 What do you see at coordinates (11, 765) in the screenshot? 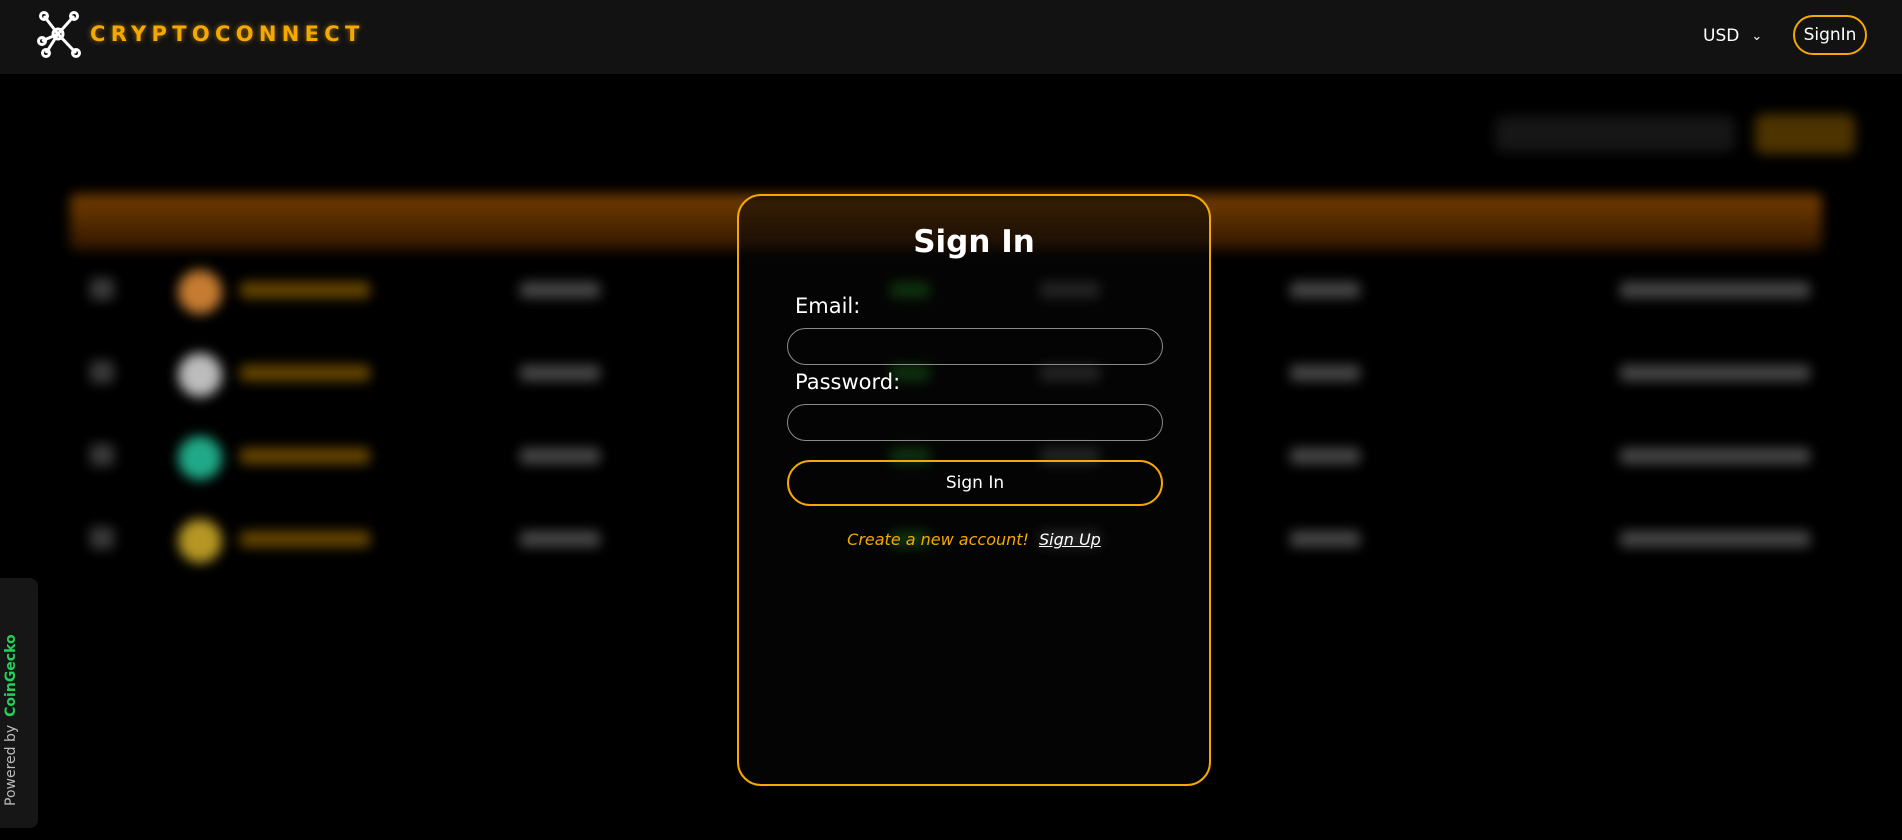
I see `powered-by-prefix: Powered by` at bounding box center [11, 765].